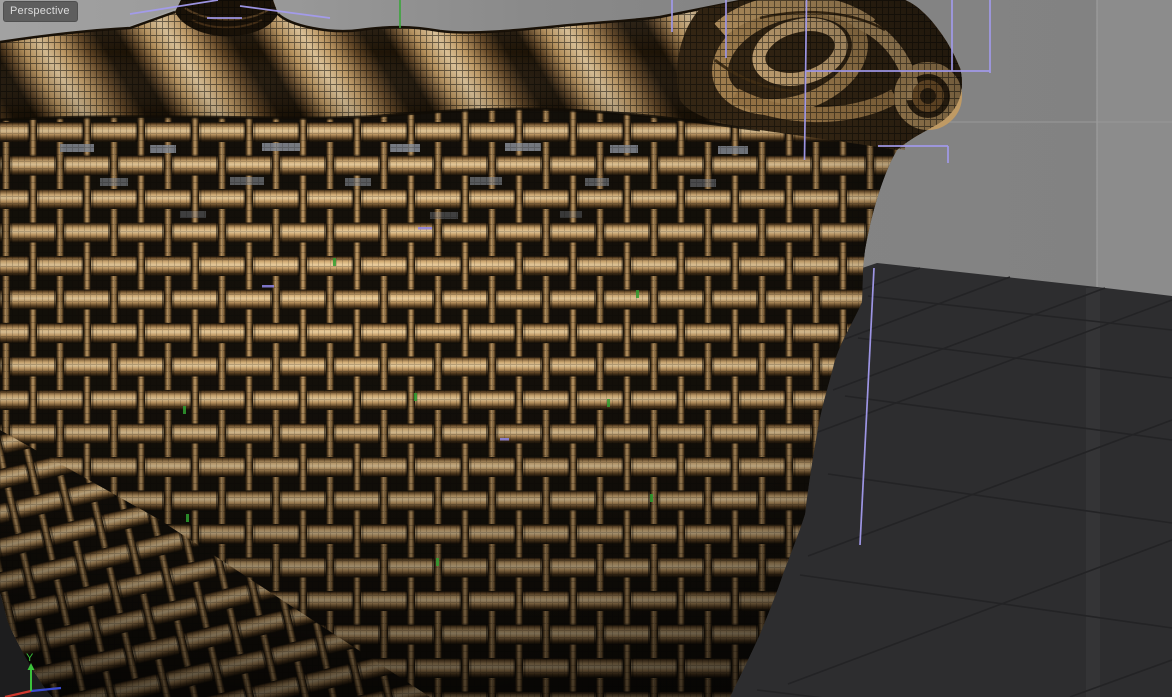 This screenshot has height=697, width=1172. What do you see at coordinates (30, 658) in the screenshot?
I see `axis-y-label: Y` at bounding box center [30, 658].